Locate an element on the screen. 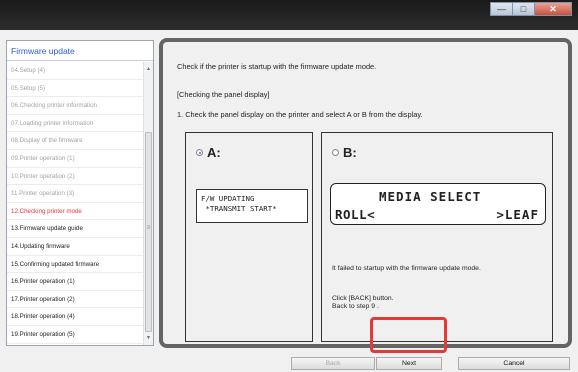  scroll-thumb: ≡ is located at coordinates (148, 232).